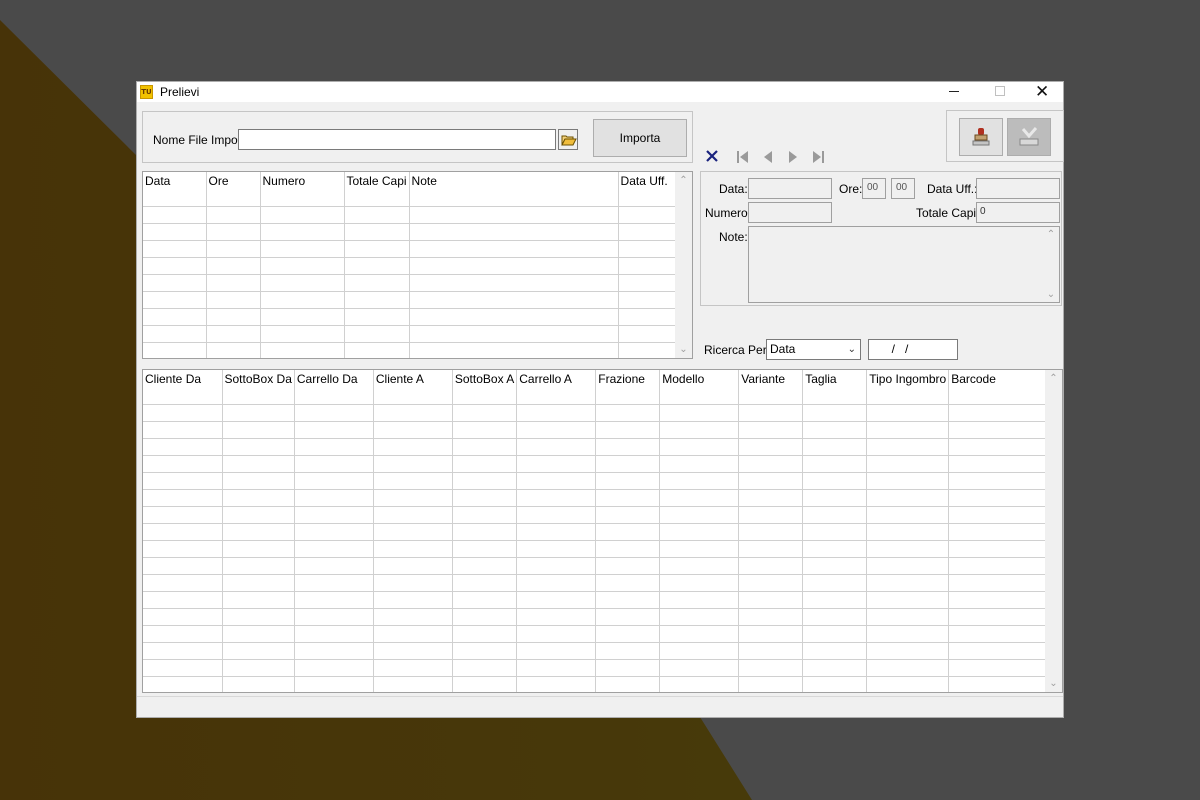 This screenshot has width=1200, height=800. What do you see at coordinates (413, 387) in the screenshot?
I see `column-header: Cliente A` at bounding box center [413, 387].